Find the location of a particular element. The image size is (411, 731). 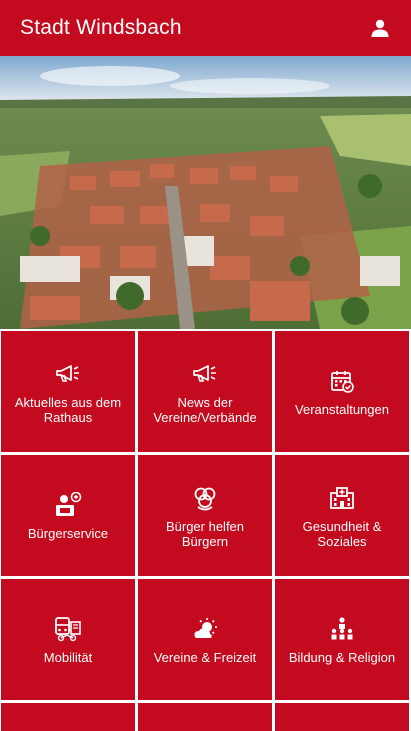

tile-bildung-religion: Bildung & Religion is located at coordinates (342, 639).